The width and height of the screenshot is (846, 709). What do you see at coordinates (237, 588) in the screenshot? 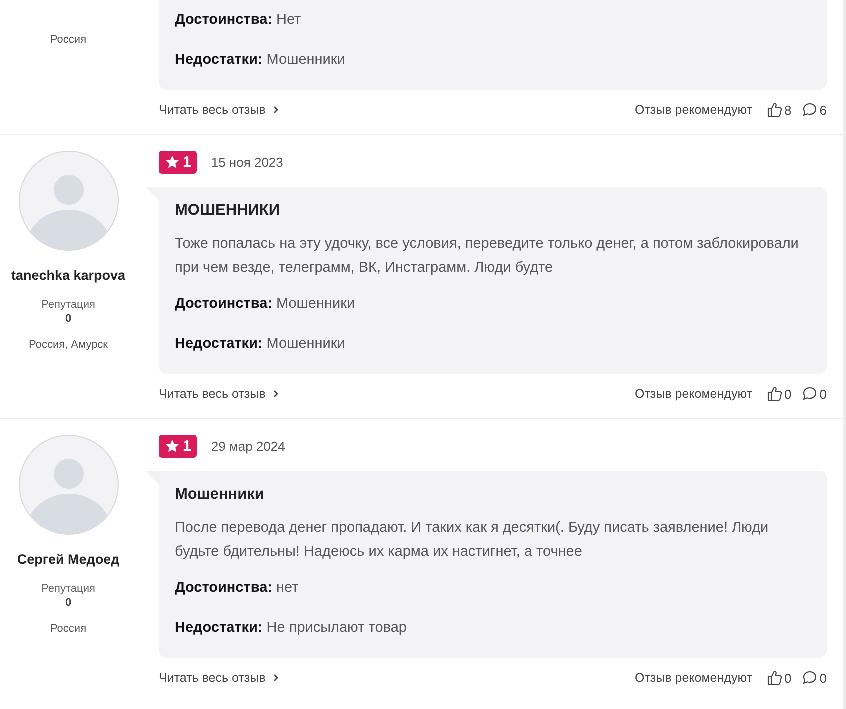
I see `review-pros: Достоинства: нет` at bounding box center [237, 588].